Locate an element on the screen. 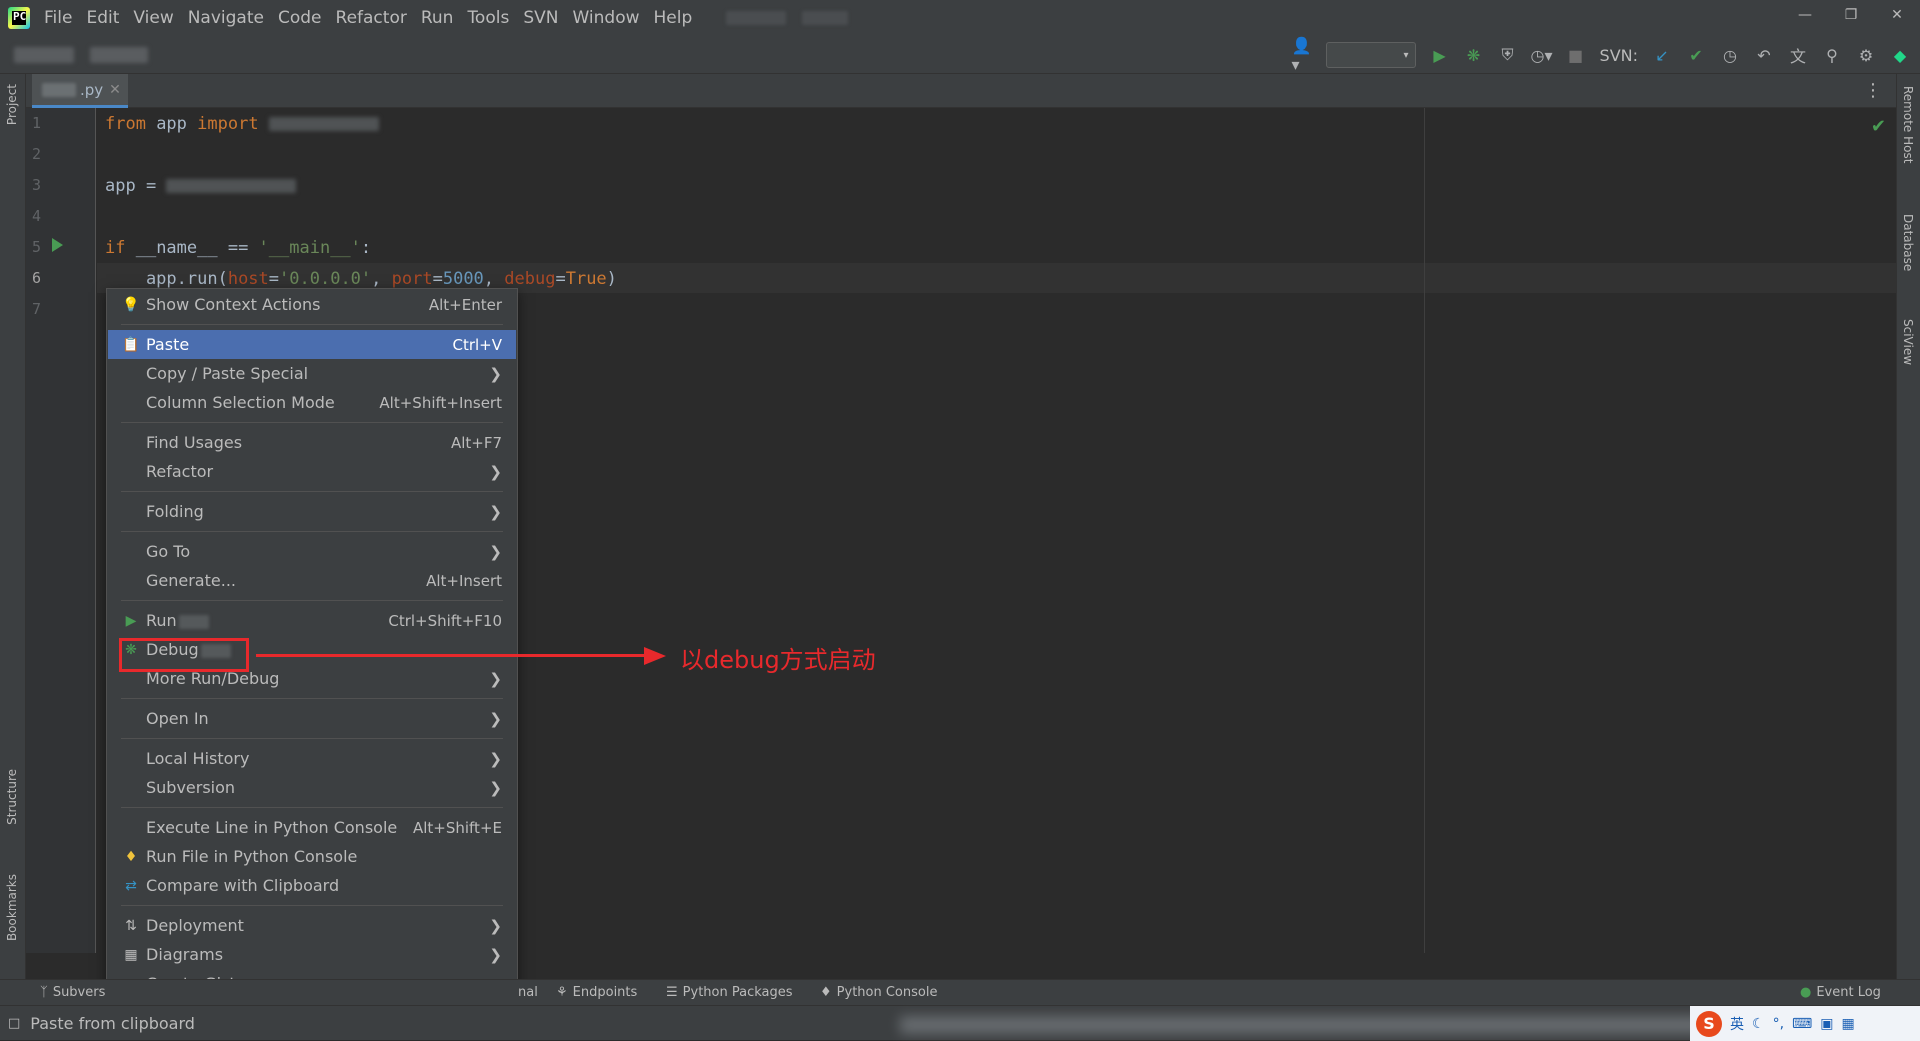  endpoints-tool-button: ⚘ Endpoints is located at coordinates (596, 992).